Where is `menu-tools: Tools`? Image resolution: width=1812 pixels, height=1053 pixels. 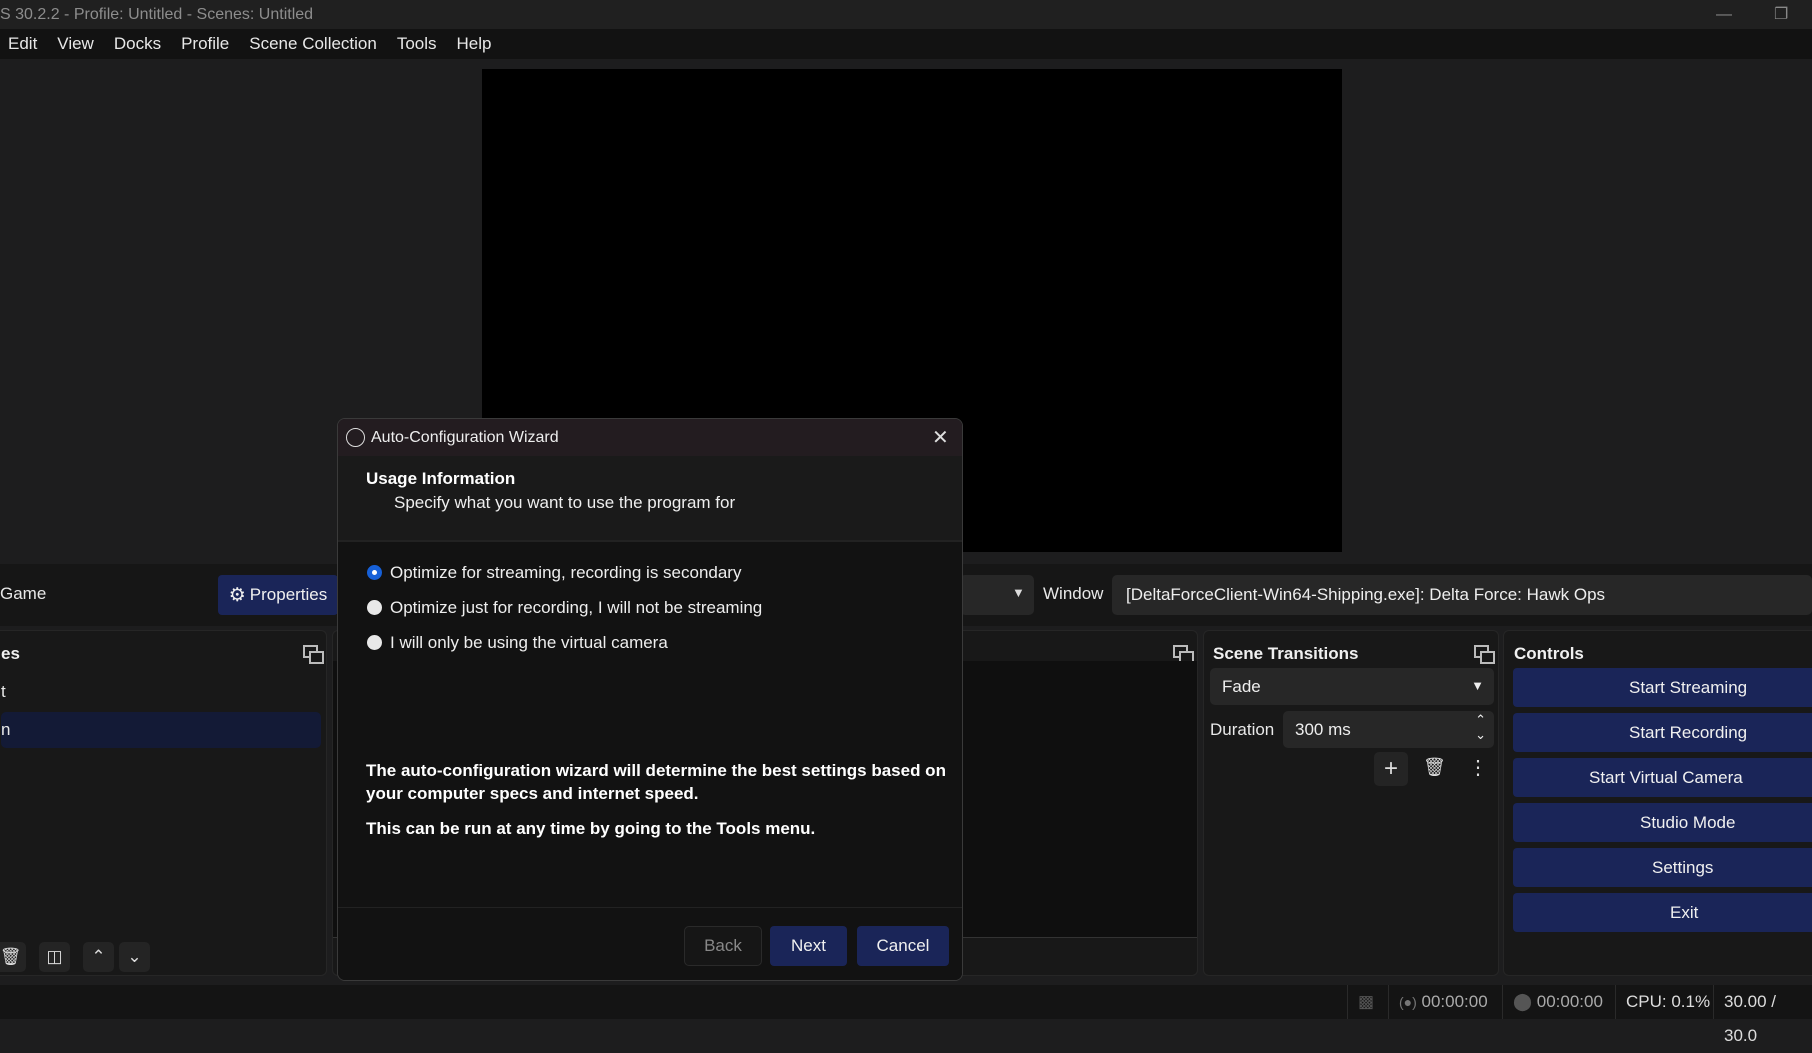 menu-tools: Tools is located at coordinates (417, 44).